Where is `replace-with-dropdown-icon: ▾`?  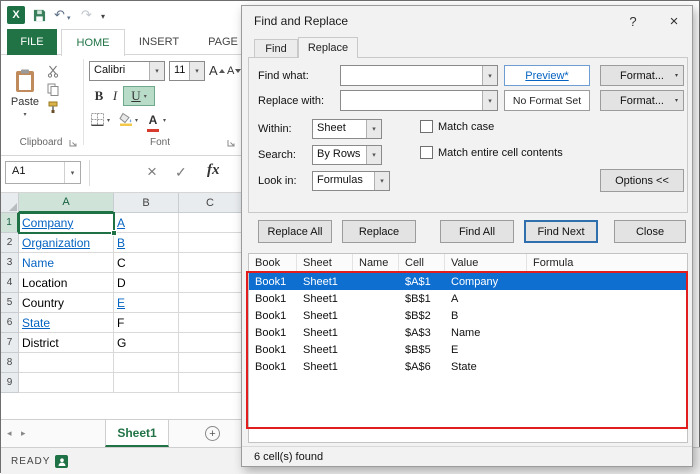
replace-with-dropdown-icon: ▾ is located at coordinates (489, 100).